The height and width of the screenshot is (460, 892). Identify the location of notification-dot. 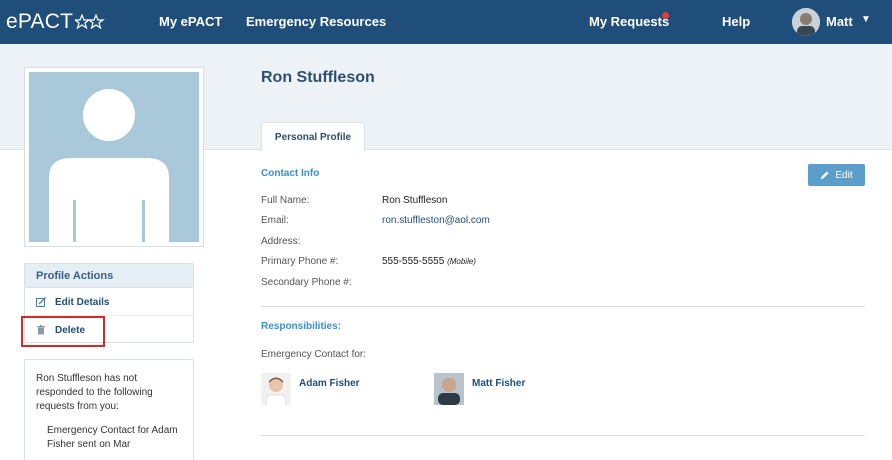
(665, 15).